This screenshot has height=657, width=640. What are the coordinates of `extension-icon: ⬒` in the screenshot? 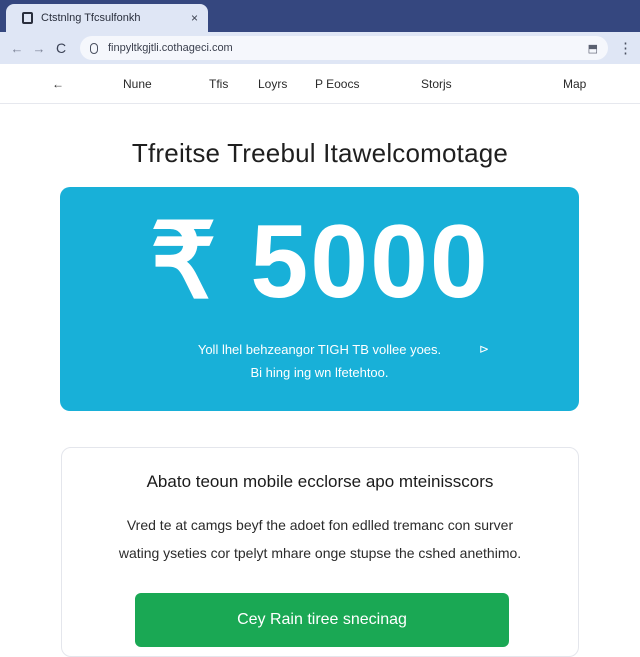 It's located at (593, 48).